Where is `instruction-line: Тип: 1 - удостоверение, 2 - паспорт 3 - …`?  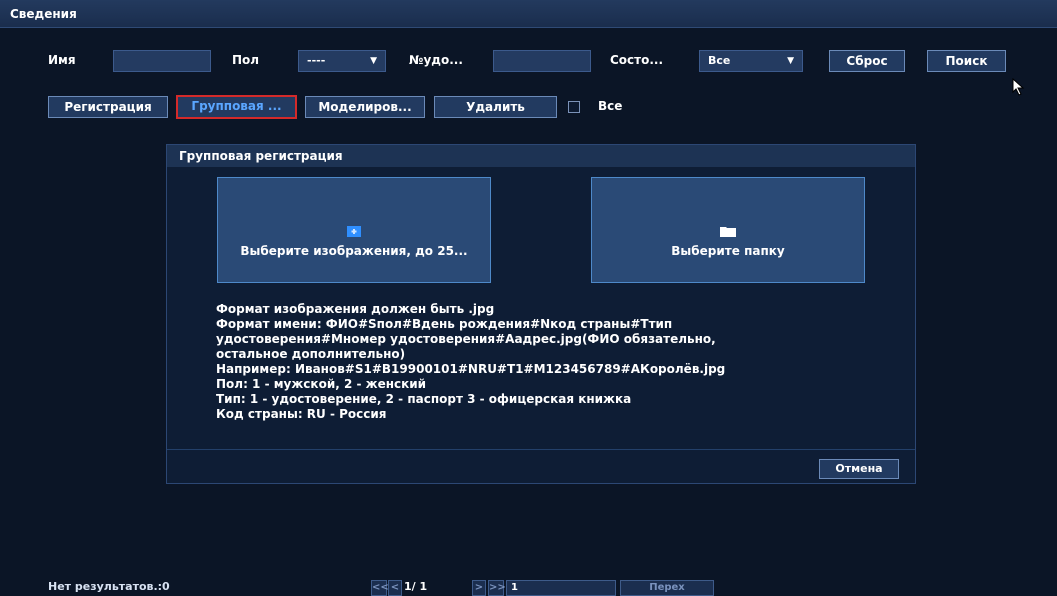
instruction-line: Тип: 1 - удостоверение, 2 - паспорт 3 - … is located at coordinates (424, 399).